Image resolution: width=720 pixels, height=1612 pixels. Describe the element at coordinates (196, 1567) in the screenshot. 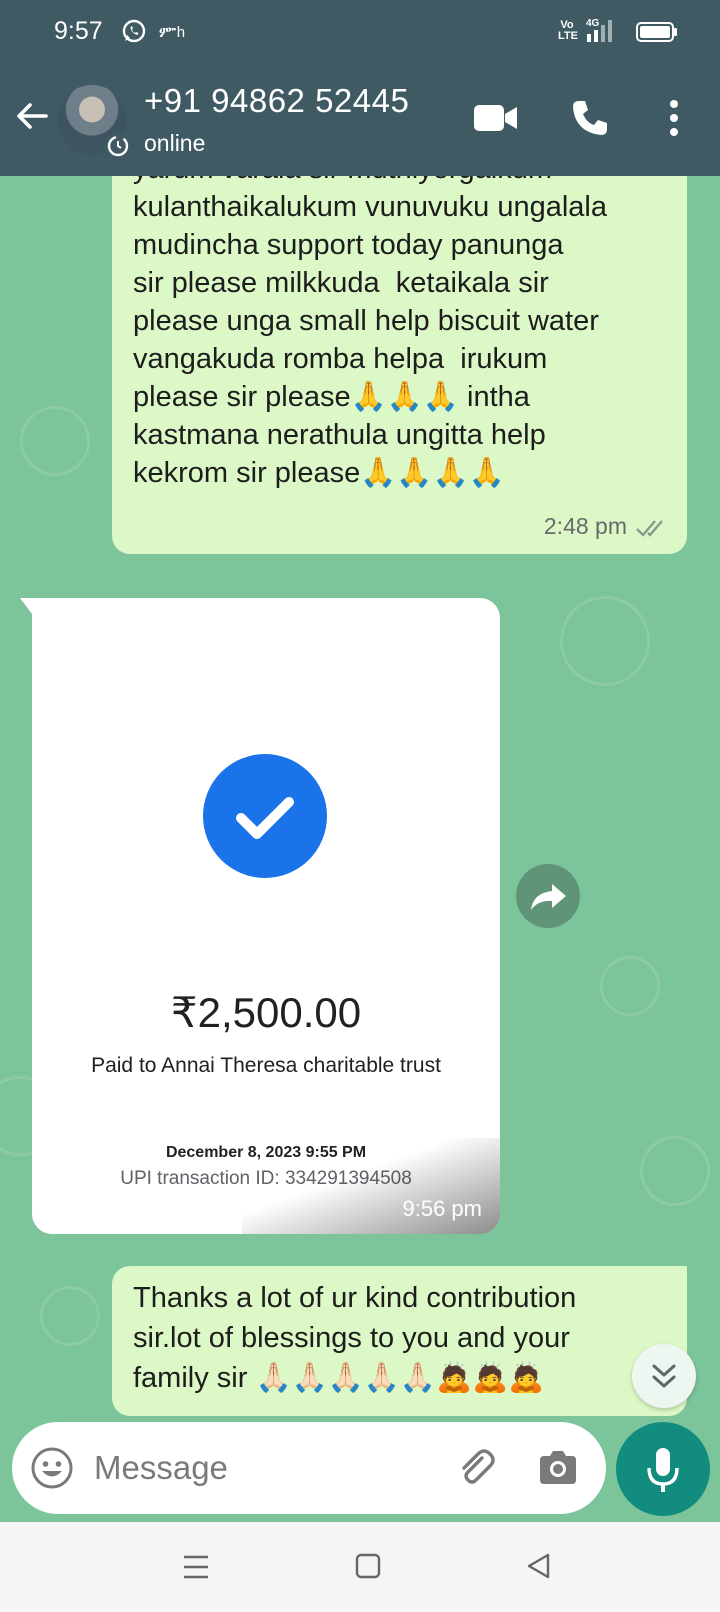

I see `recent-apps-icon` at that location.